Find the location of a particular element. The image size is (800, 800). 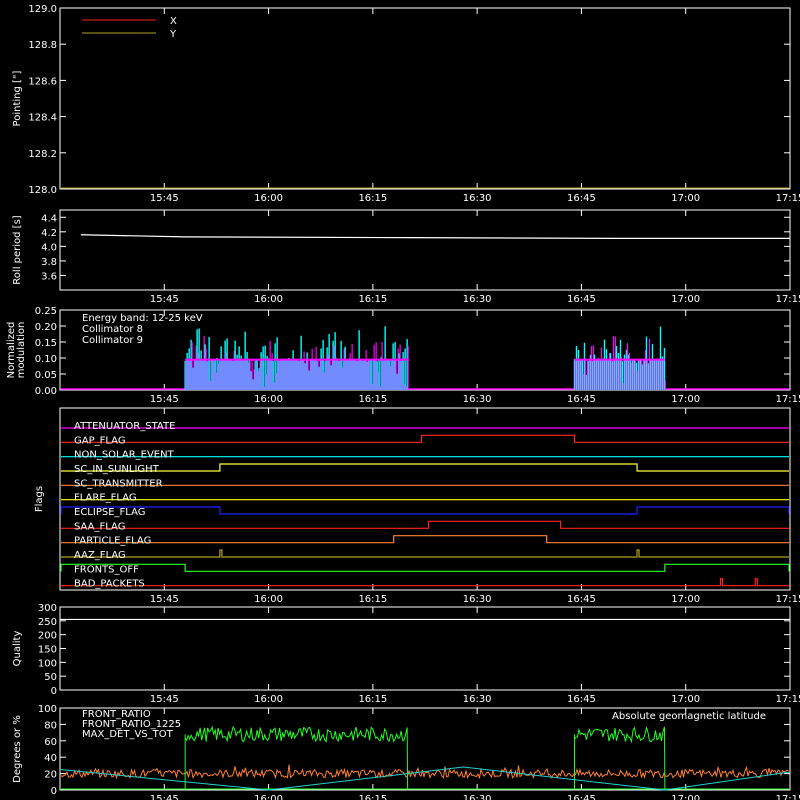

flag-label: BAD_PACKETS is located at coordinates (109, 584).